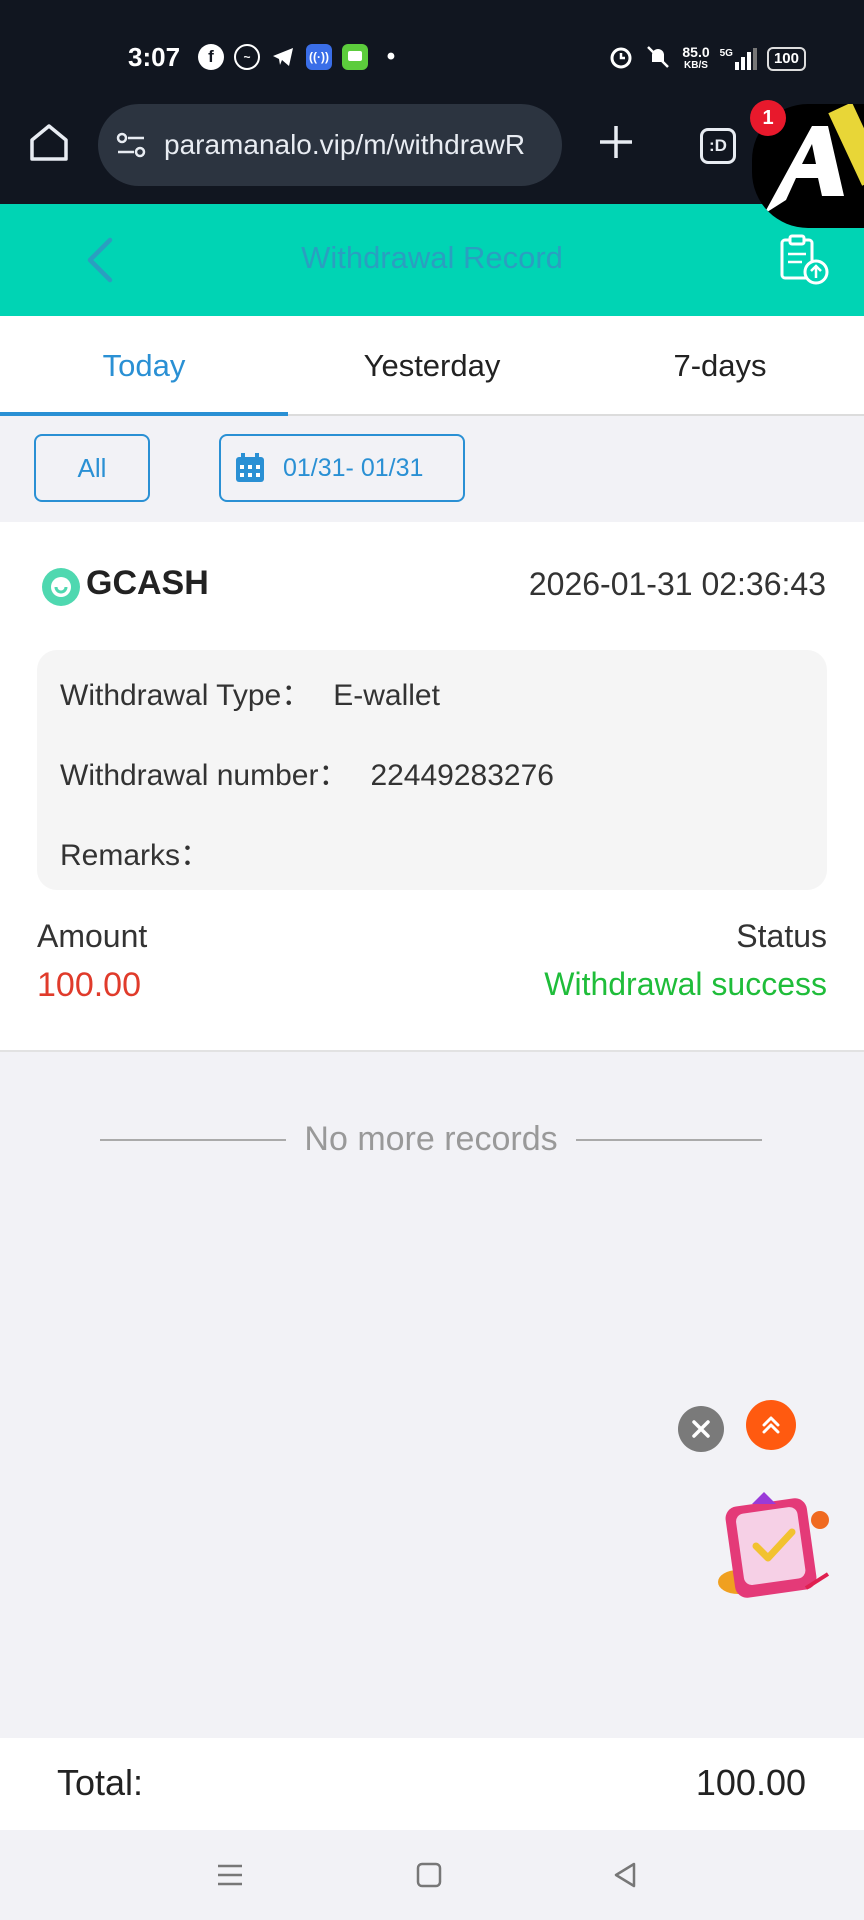  I want to click on system-icons: 85.0 KB/S 5G 100, so click(707, 58).